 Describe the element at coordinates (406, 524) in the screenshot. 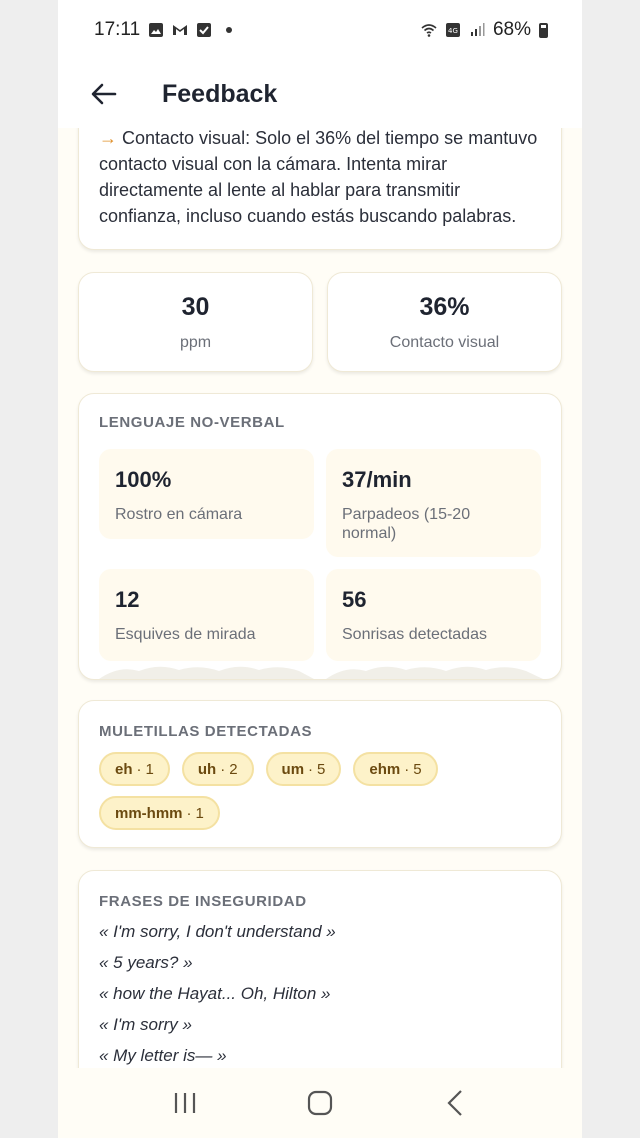

I see `tile-label: Parpadeos (15-20 normal)` at that location.